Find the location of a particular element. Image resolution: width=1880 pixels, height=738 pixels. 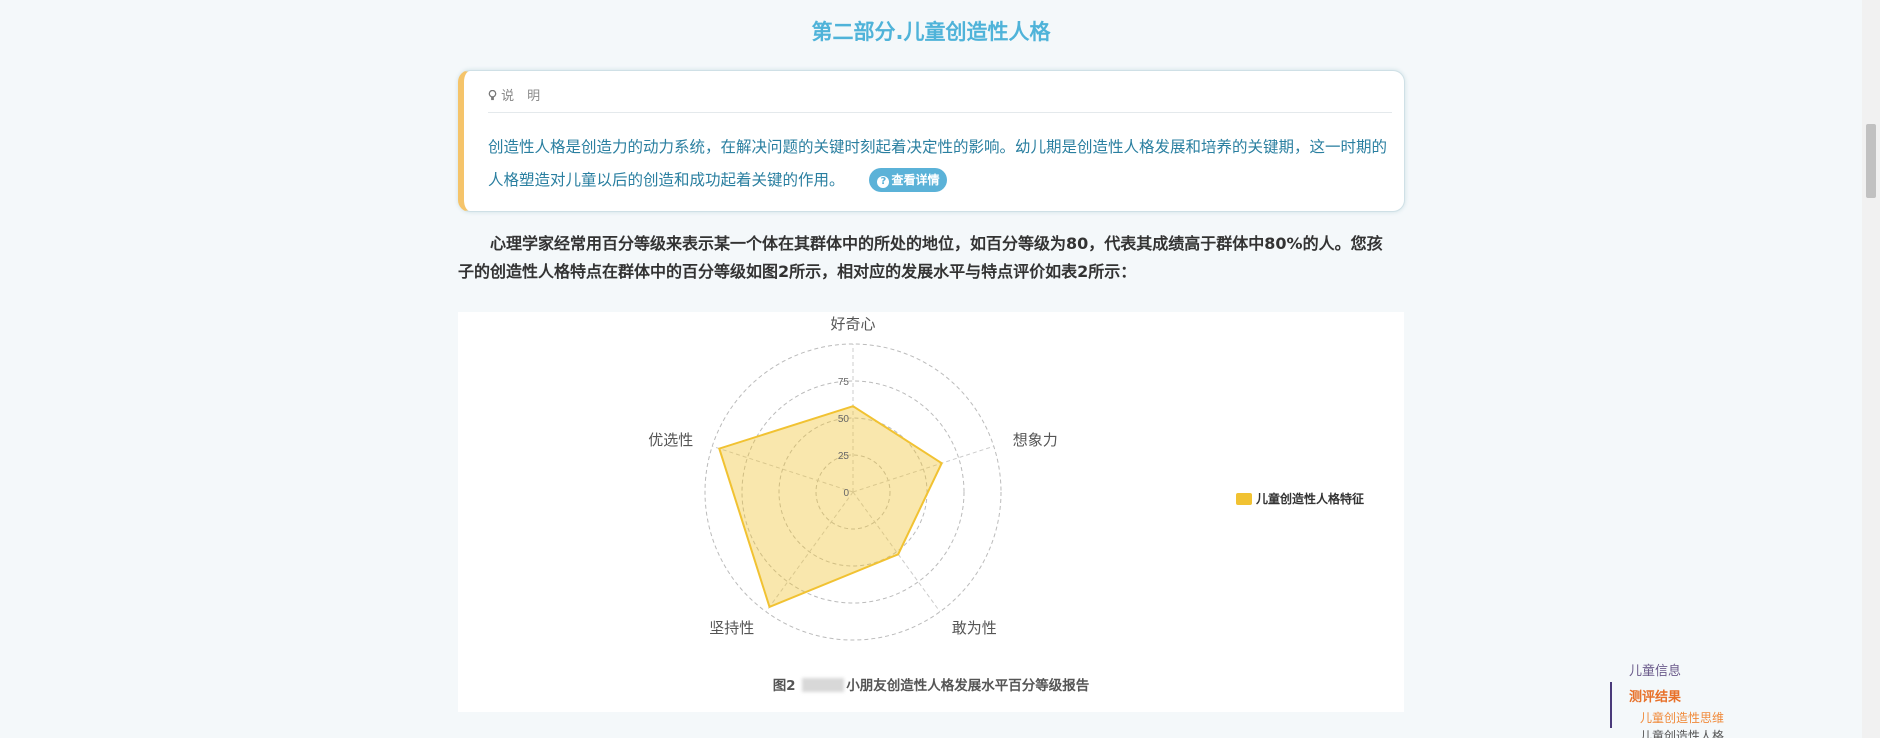

scrollbar-track is located at coordinates (1871, 369).